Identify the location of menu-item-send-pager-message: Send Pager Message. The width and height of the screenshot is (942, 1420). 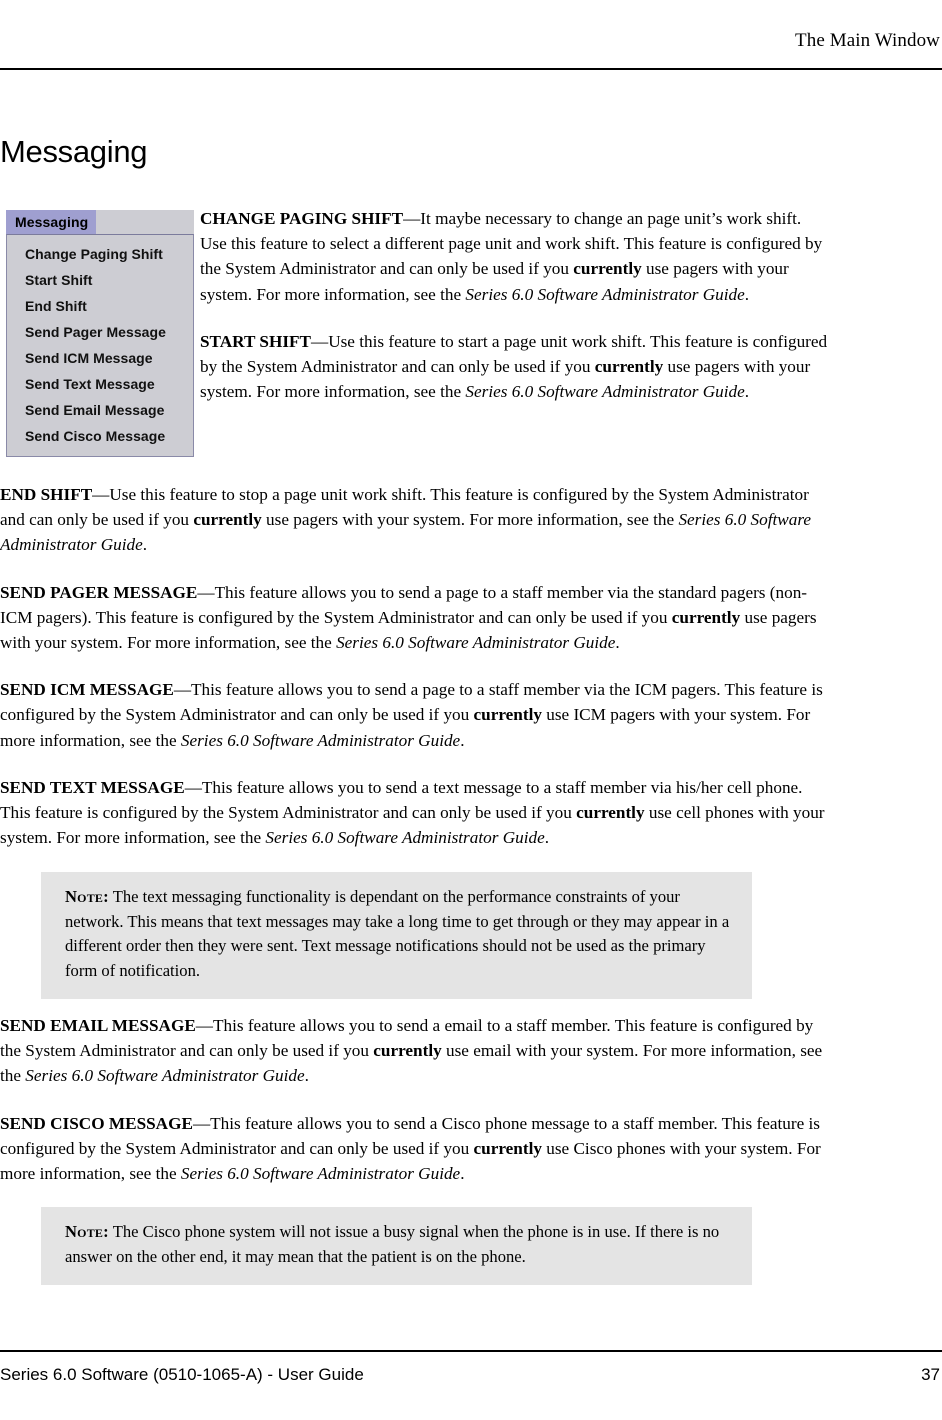
(100, 332).